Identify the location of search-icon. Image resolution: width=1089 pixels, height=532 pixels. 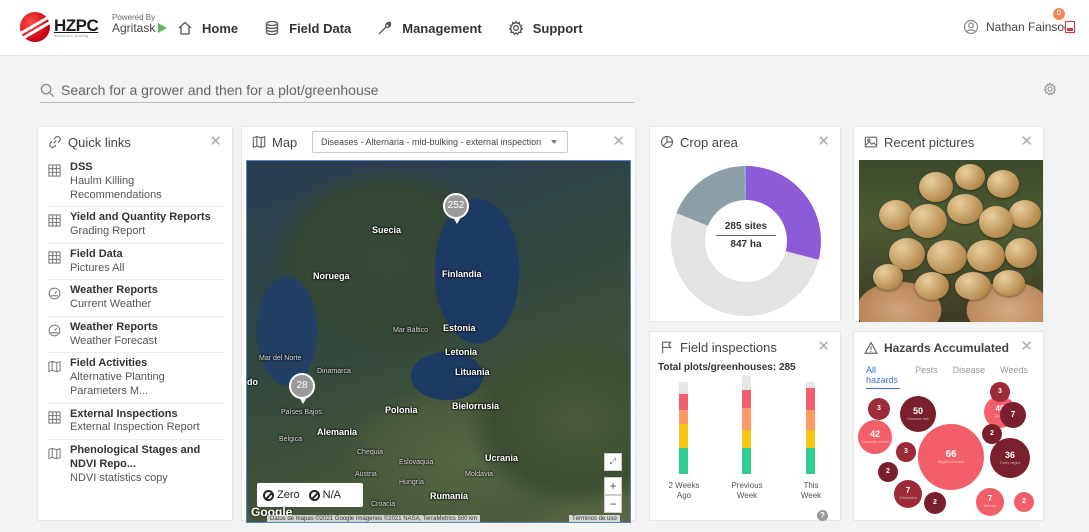
(47, 90).